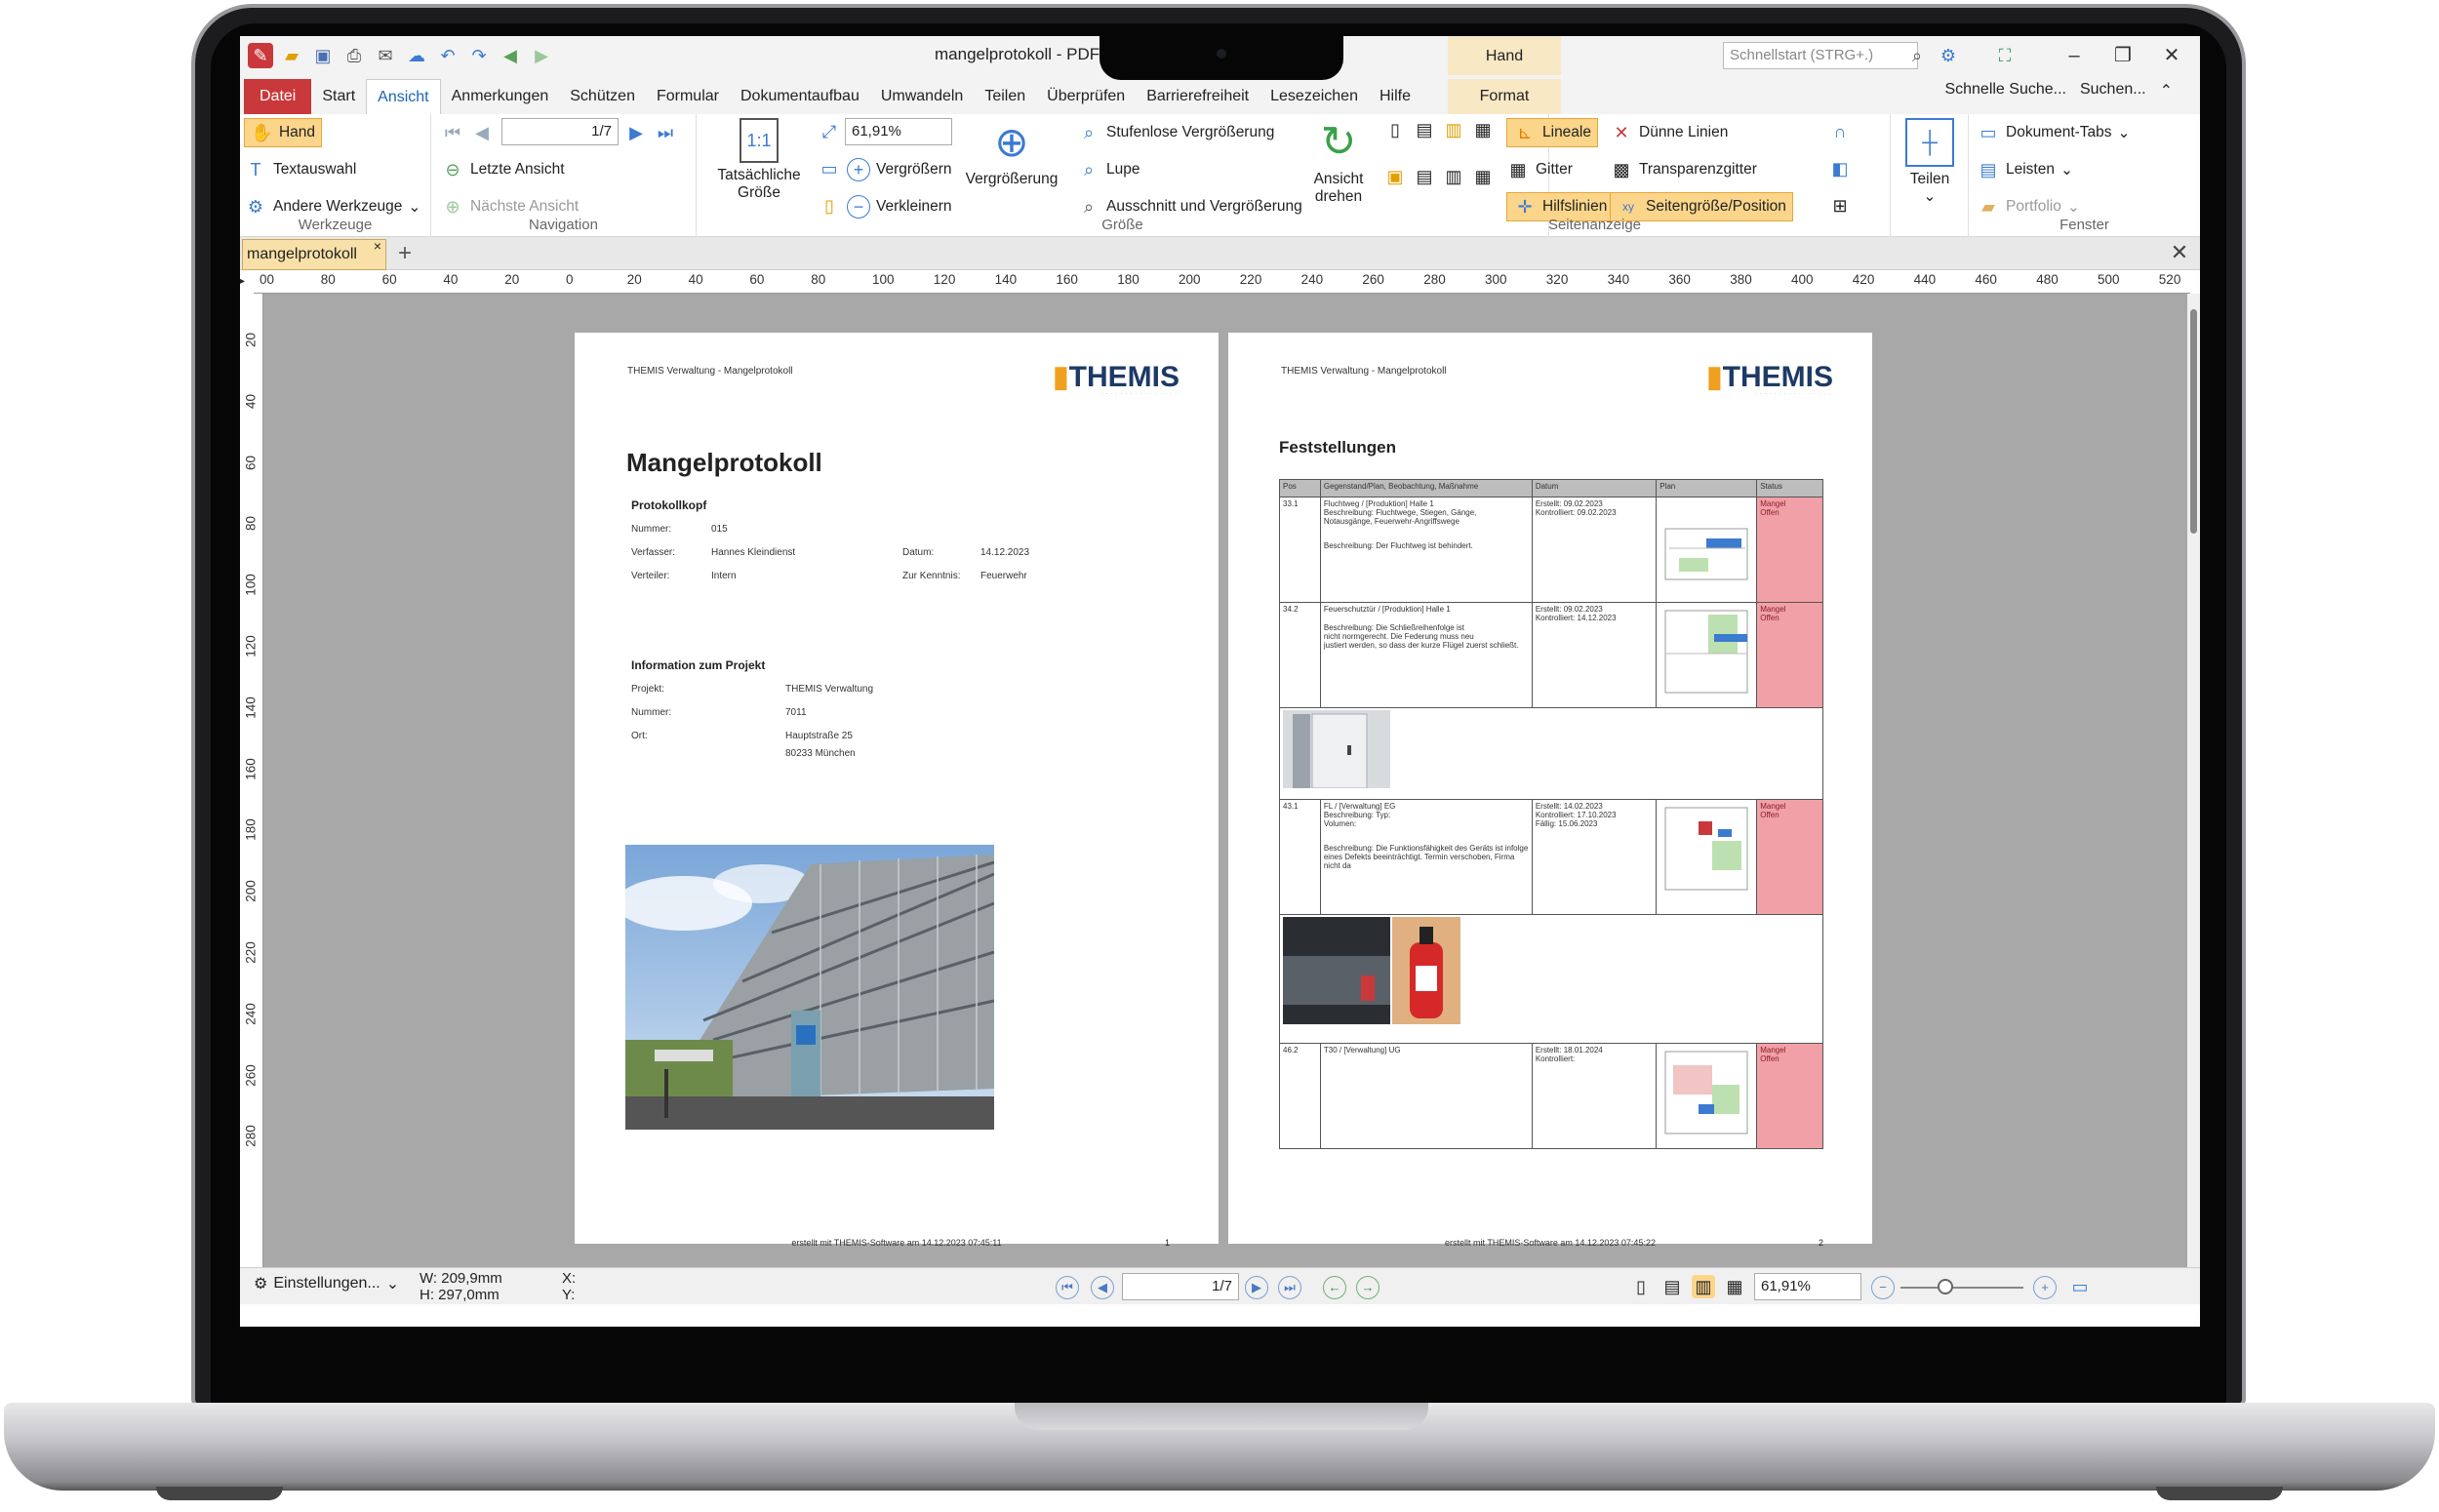 Image resolution: width=2439 pixels, height=1512 pixels. What do you see at coordinates (278, 96) in the screenshot?
I see `menu-datei: Datei` at bounding box center [278, 96].